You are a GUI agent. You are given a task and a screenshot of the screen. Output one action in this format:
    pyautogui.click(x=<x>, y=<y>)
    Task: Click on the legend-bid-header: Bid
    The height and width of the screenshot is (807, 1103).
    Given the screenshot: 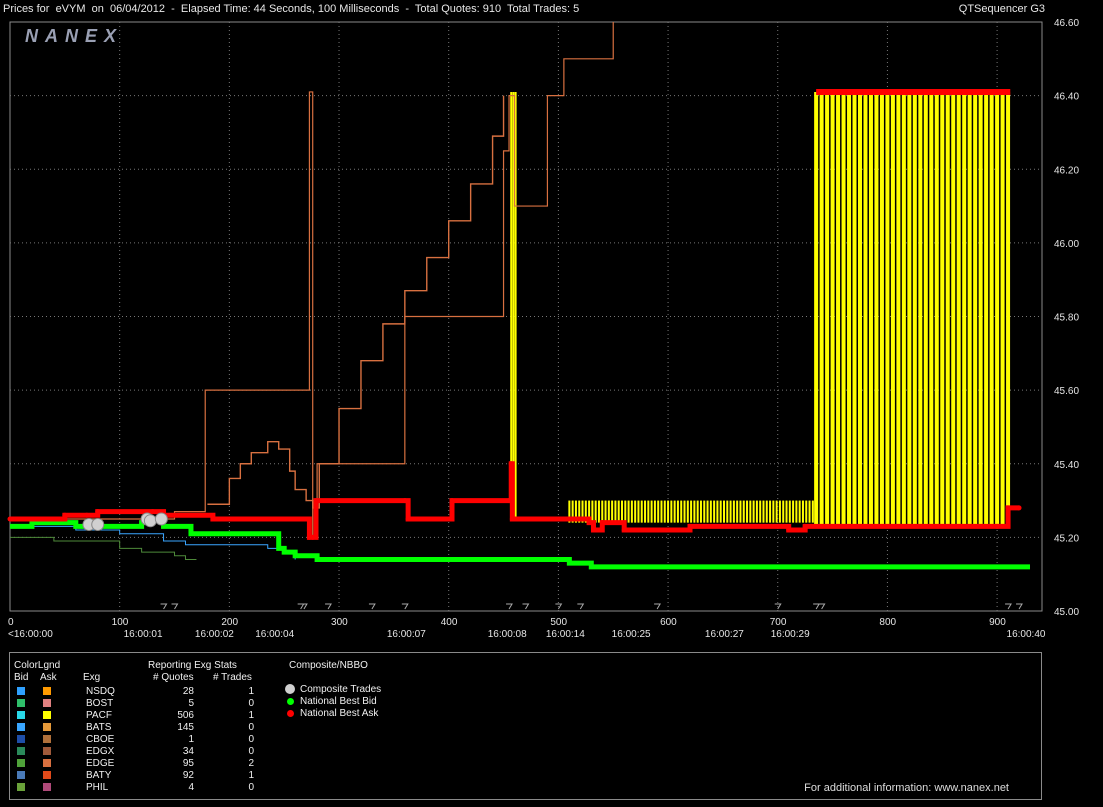 What is the action you would take?
    pyautogui.click(x=21, y=677)
    